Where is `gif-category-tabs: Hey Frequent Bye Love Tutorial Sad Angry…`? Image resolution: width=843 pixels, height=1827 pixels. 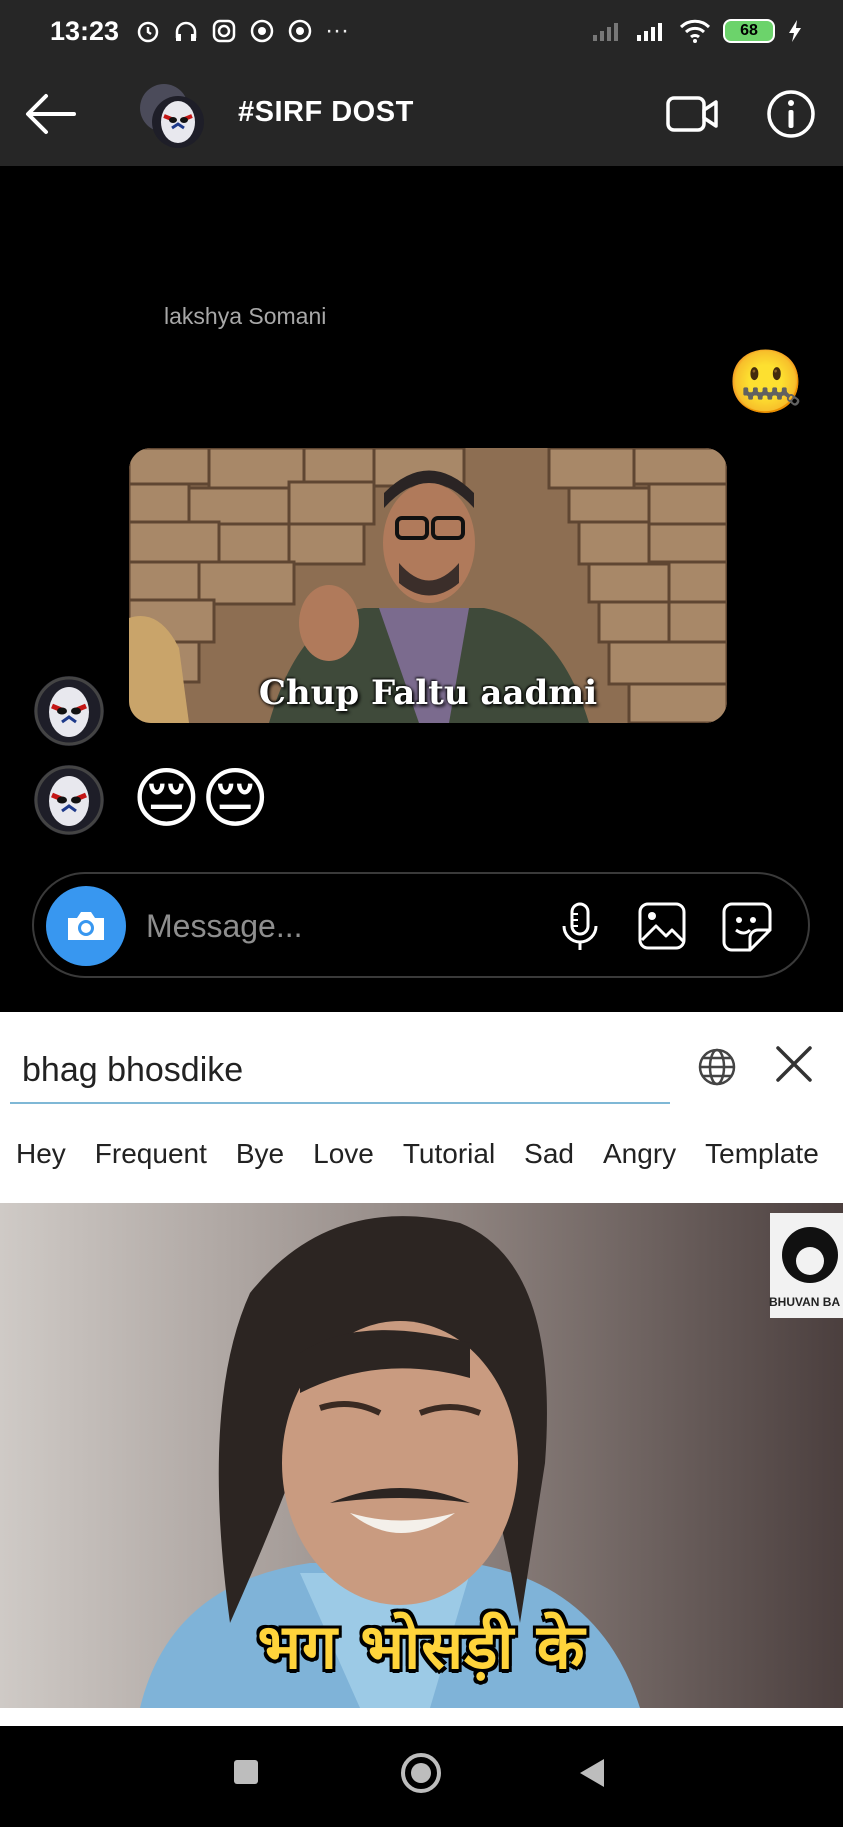
gif-category-tabs: Hey Frequent Bye Love Tutorial Sad Angry… is located at coordinates (421, 1158).